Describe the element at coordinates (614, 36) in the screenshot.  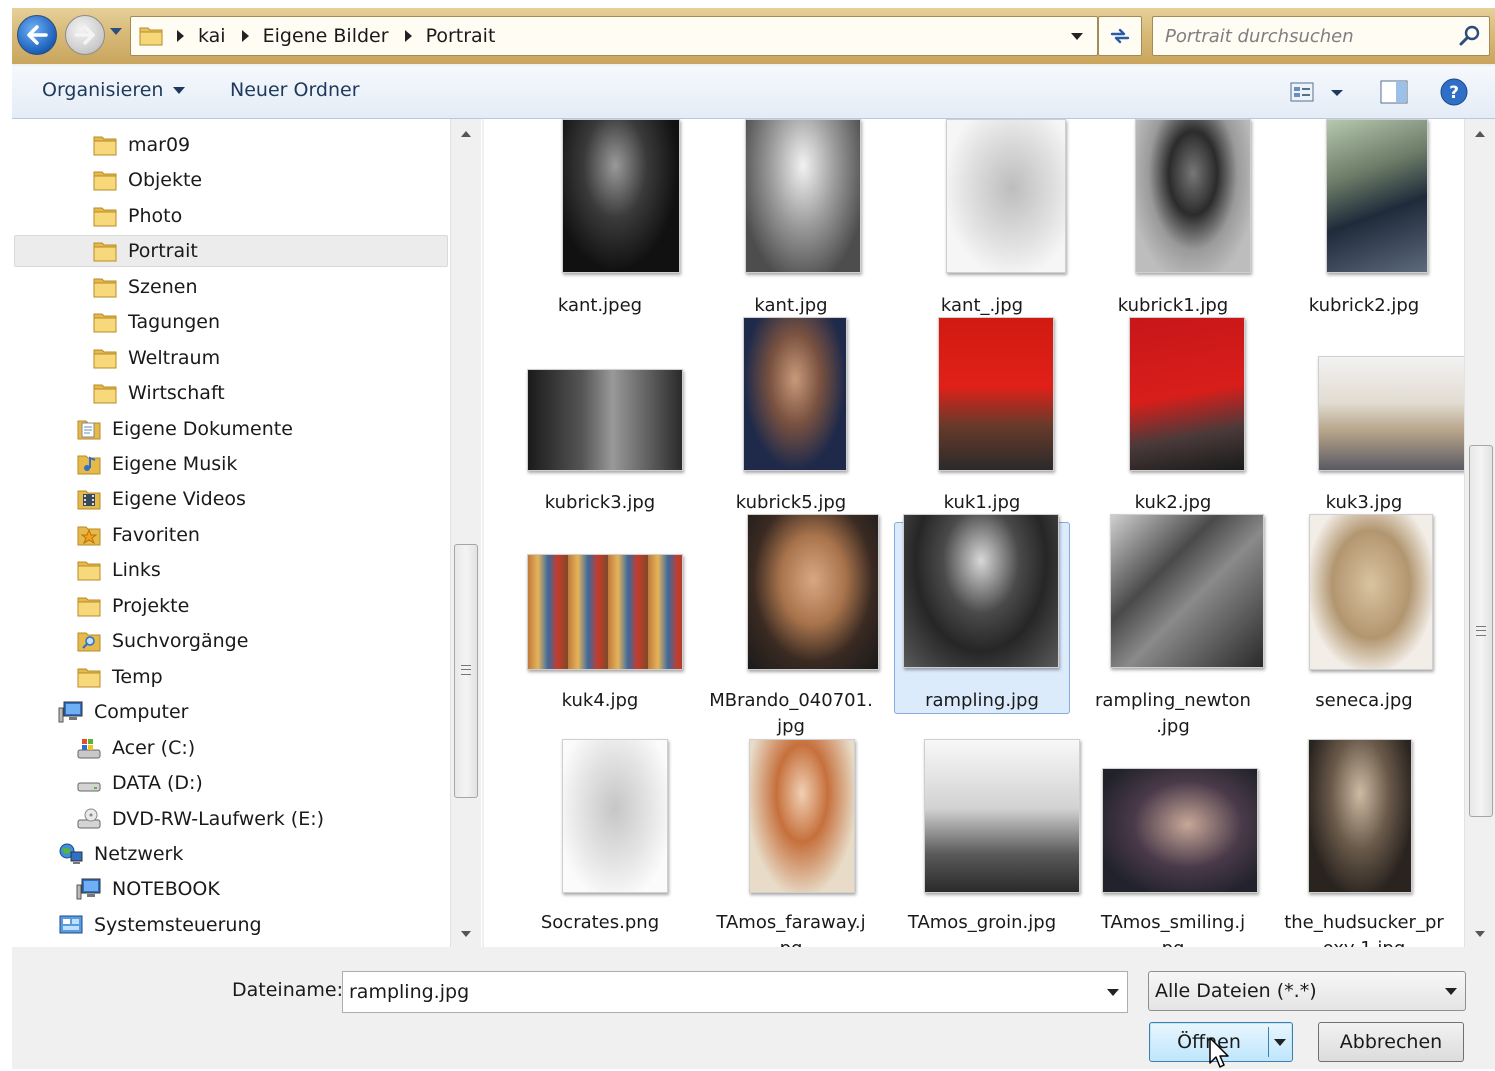
I see `breadcrumb: kai Eigene Bilder Portrait` at that location.